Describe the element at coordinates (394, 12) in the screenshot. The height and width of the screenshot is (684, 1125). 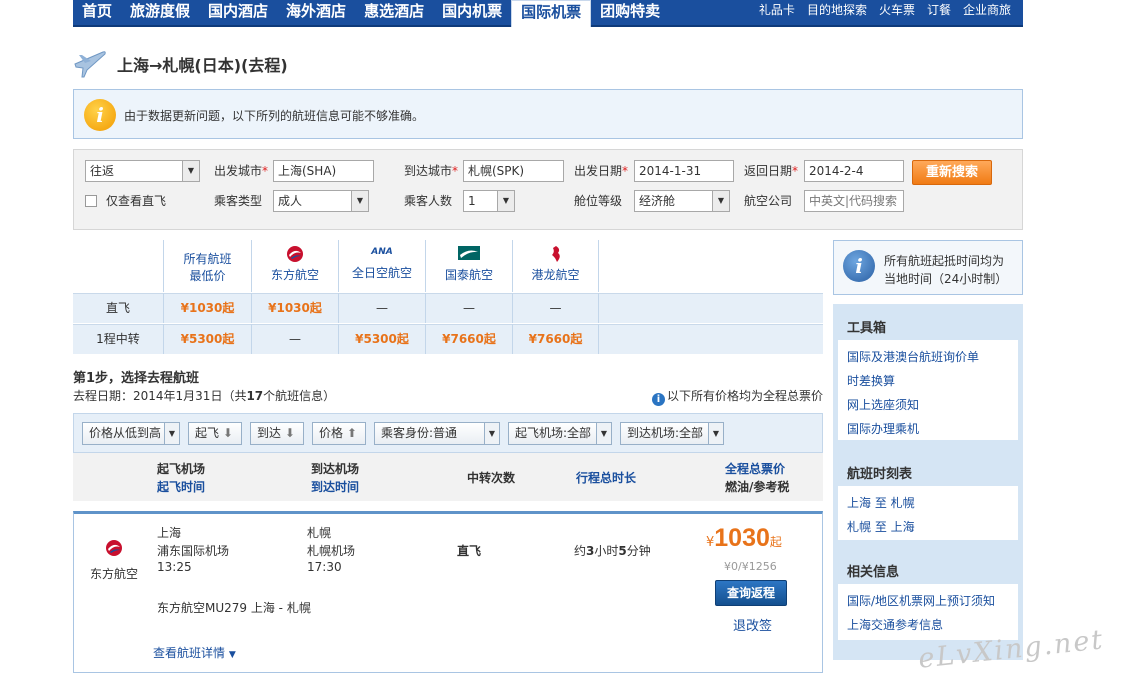
I see `nav-deal-hotel: 惠选酒店` at that location.